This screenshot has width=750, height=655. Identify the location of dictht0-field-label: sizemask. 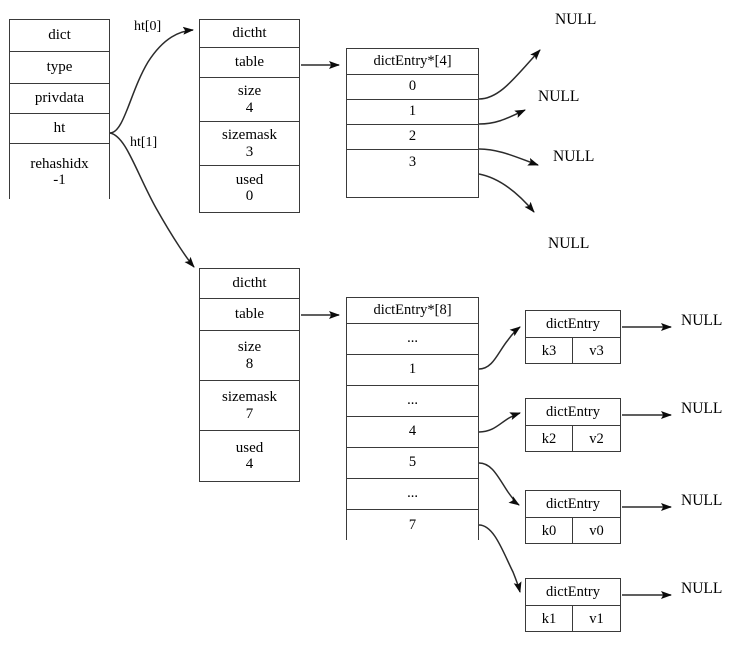
(249, 135).